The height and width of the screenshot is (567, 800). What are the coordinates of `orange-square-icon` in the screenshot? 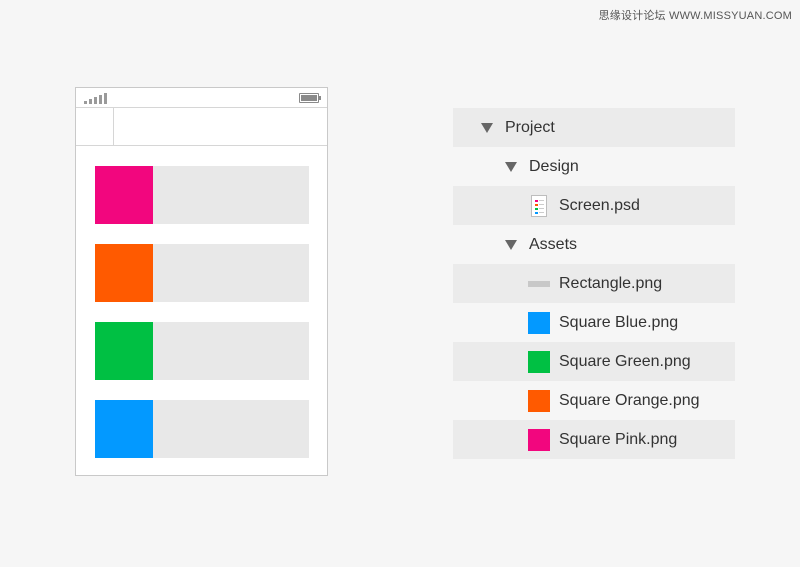 It's located at (539, 400).